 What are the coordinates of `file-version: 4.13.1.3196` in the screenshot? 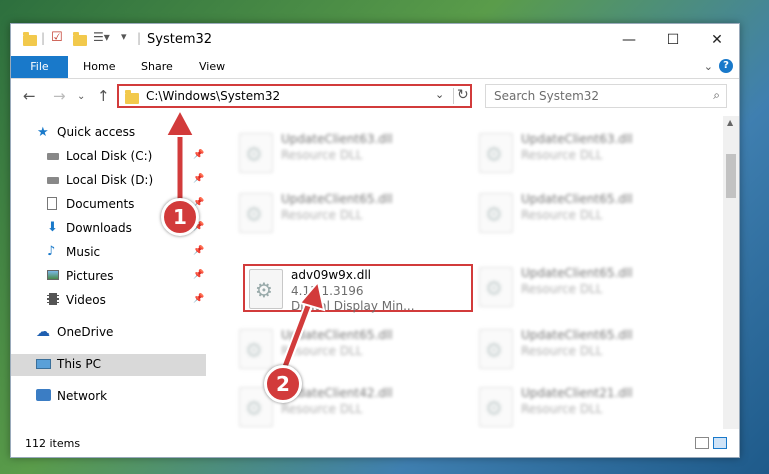 It's located at (327, 291).